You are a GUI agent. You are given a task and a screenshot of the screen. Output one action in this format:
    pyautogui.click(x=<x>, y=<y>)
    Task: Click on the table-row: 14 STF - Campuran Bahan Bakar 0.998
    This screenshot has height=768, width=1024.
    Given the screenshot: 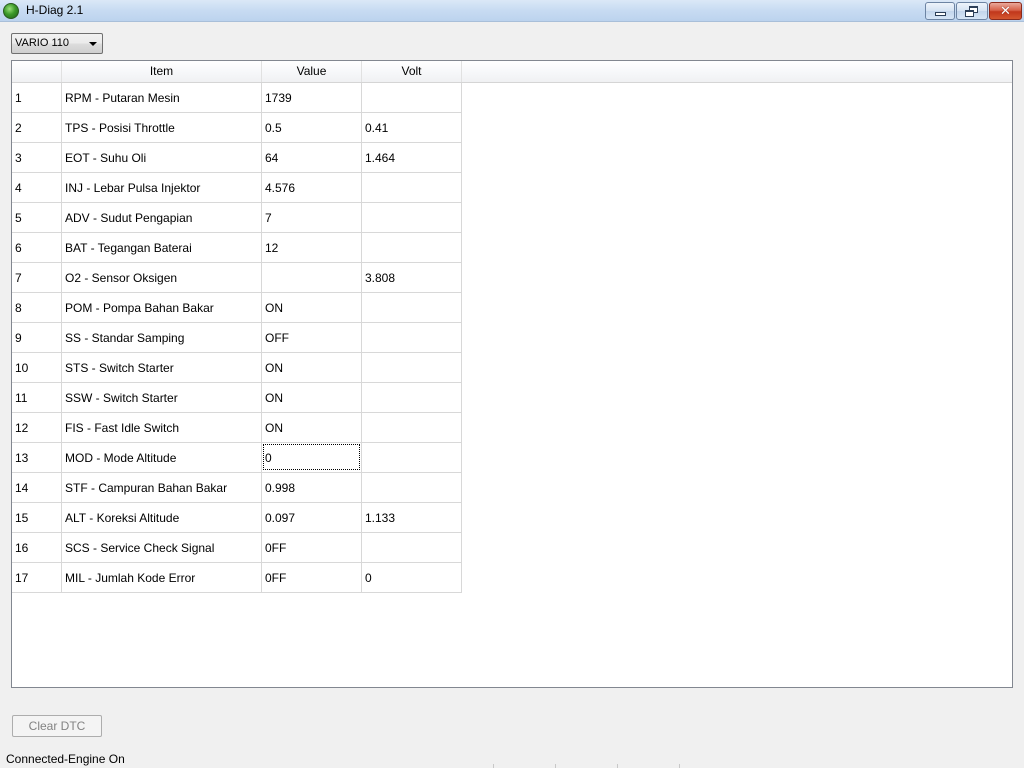 What is the action you would take?
    pyautogui.click(x=237, y=488)
    